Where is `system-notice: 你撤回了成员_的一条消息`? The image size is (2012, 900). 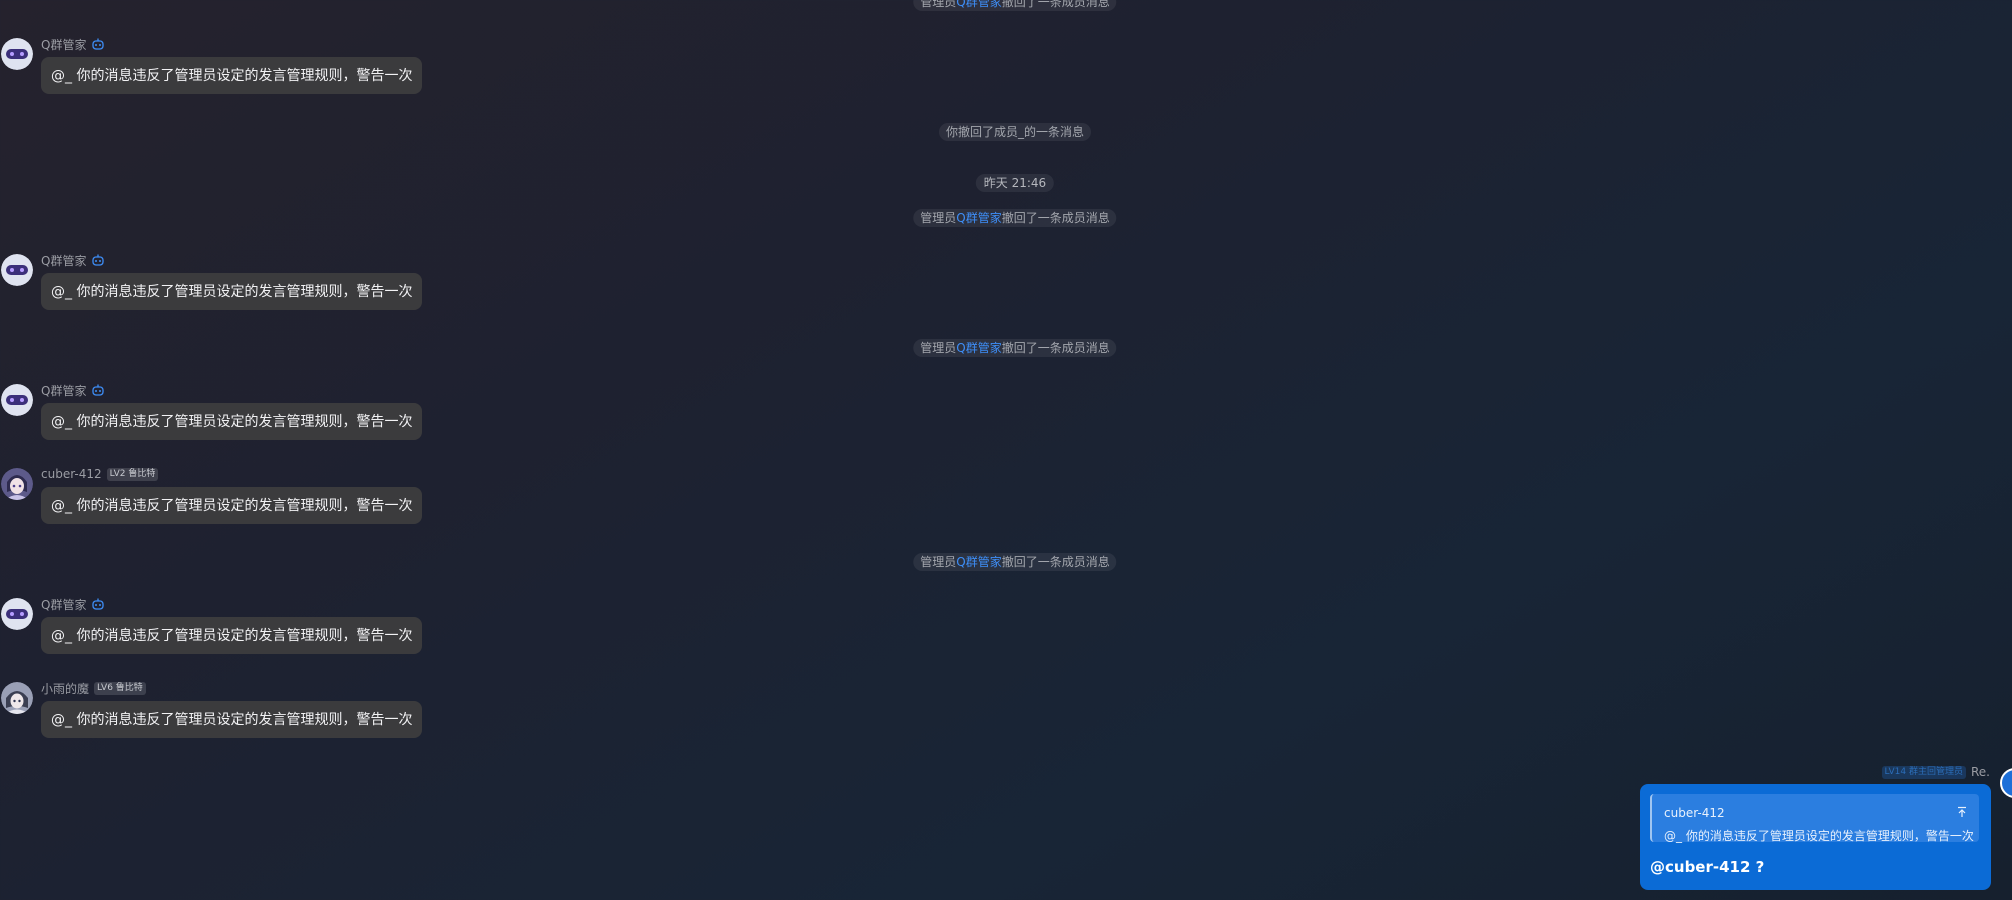
system-notice: 你撤回了成员_的一条消息 is located at coordinates (1015, 132).